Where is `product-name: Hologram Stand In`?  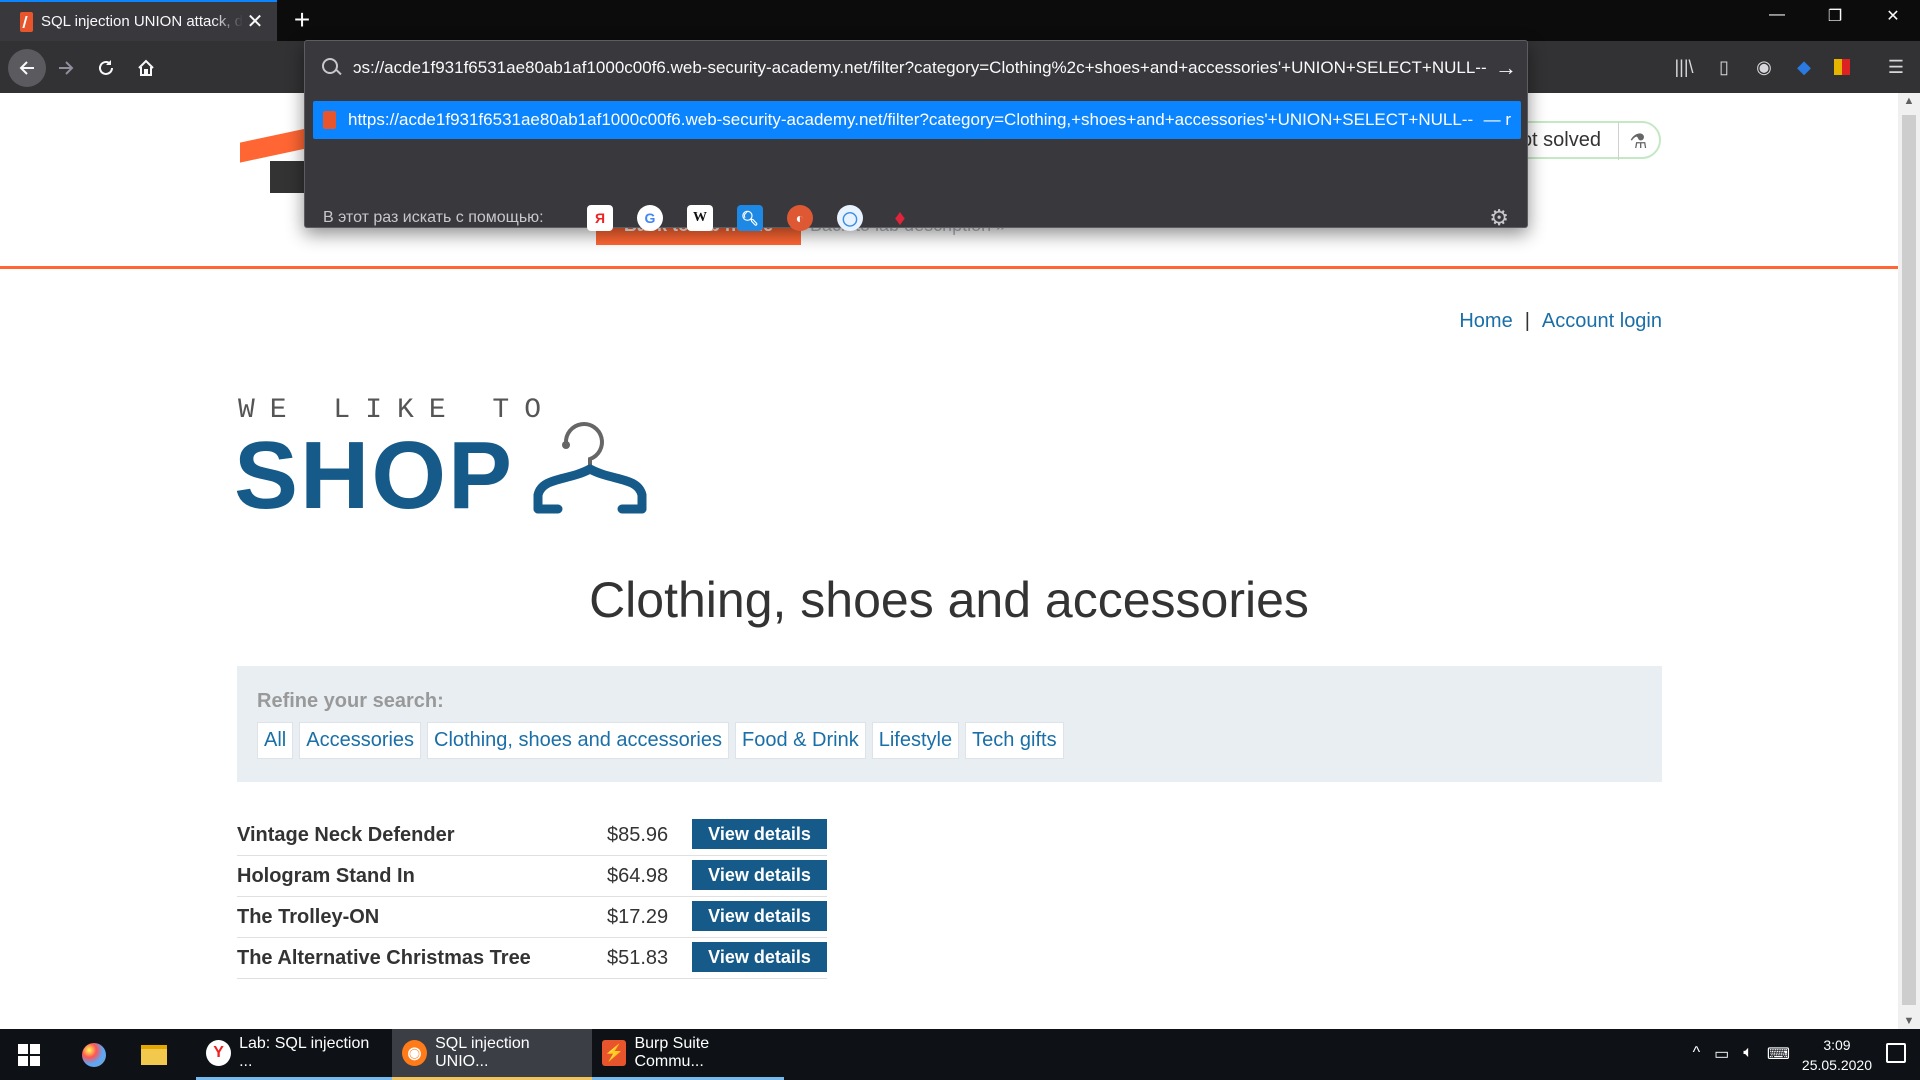 product-name: Hologram Stand In is located at coordinates (326, 876).